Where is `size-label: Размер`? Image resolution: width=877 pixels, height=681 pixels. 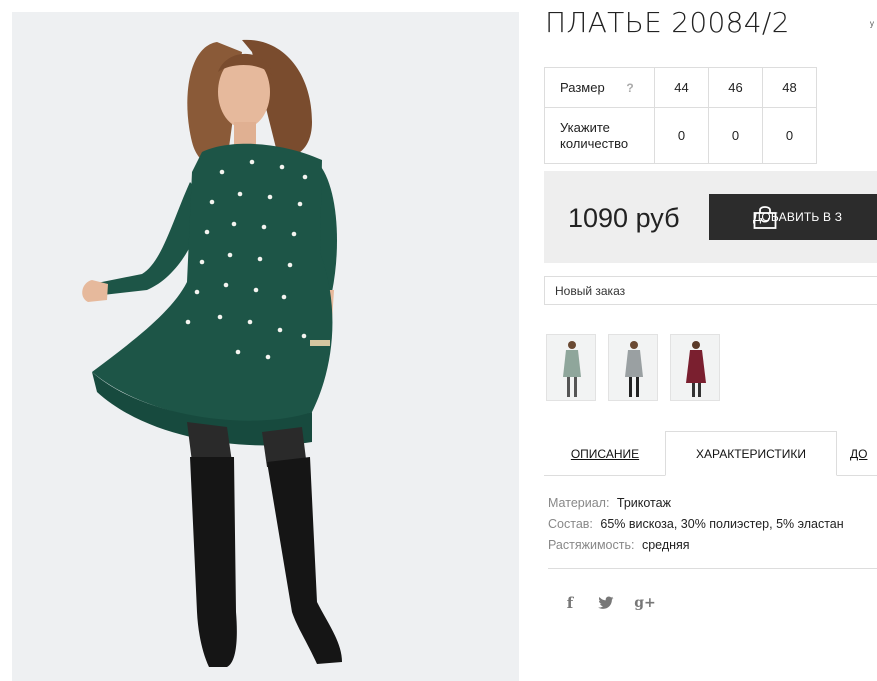 size-label: Размер is located at coordinates (582, 87).